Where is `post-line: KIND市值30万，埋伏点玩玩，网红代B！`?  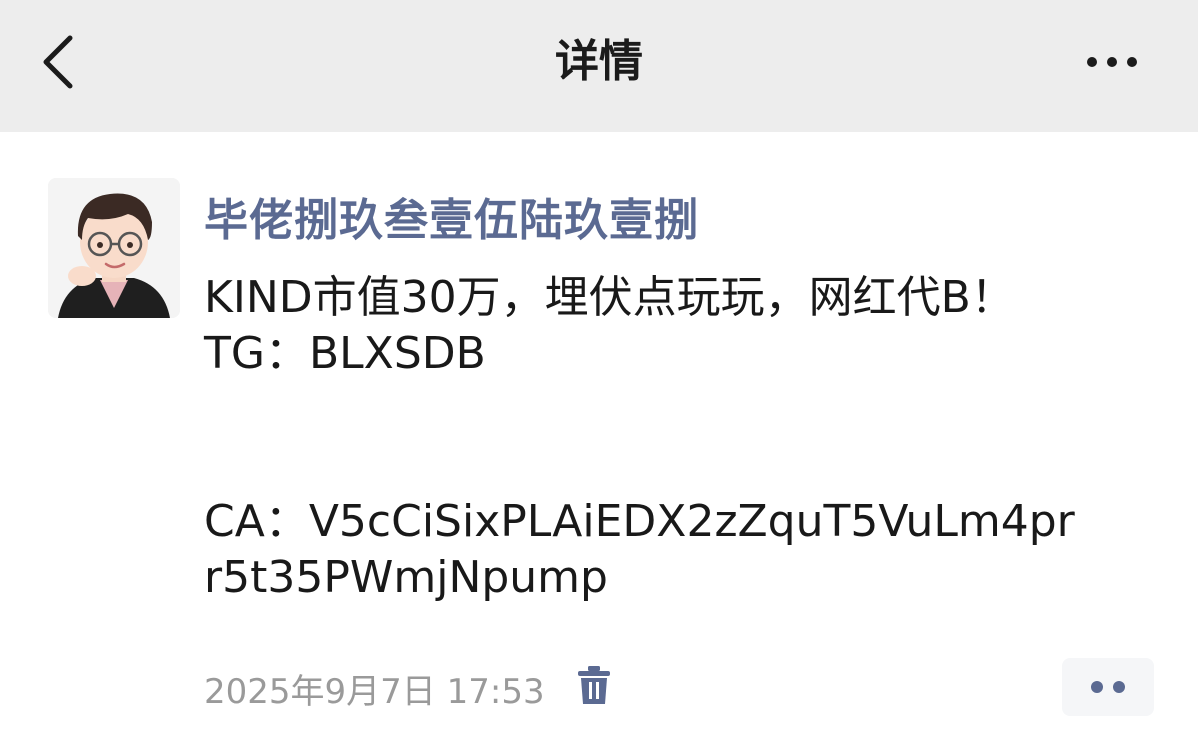
post-line: KIND市值30万，埋伏点玩玩，网红代B！ is located at coordinates (609, 297).